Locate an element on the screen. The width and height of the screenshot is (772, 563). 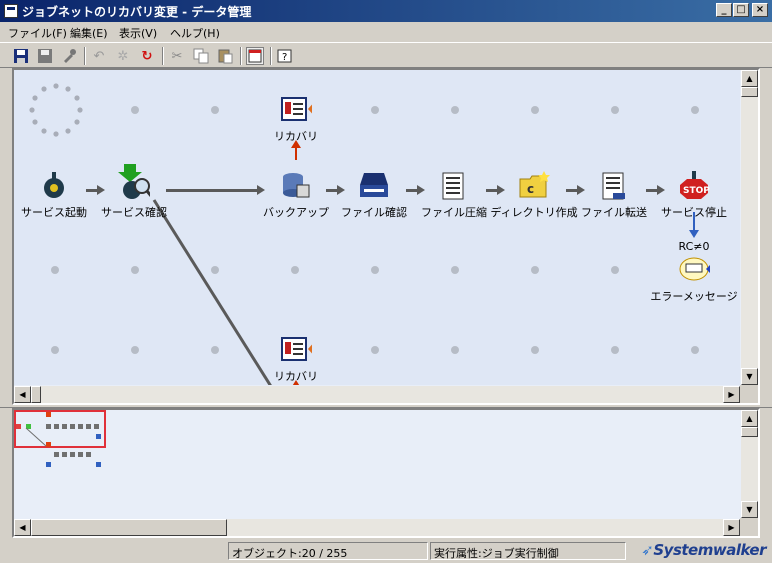
stop-sign-icon: STOP is located at coordinates (694, 186).